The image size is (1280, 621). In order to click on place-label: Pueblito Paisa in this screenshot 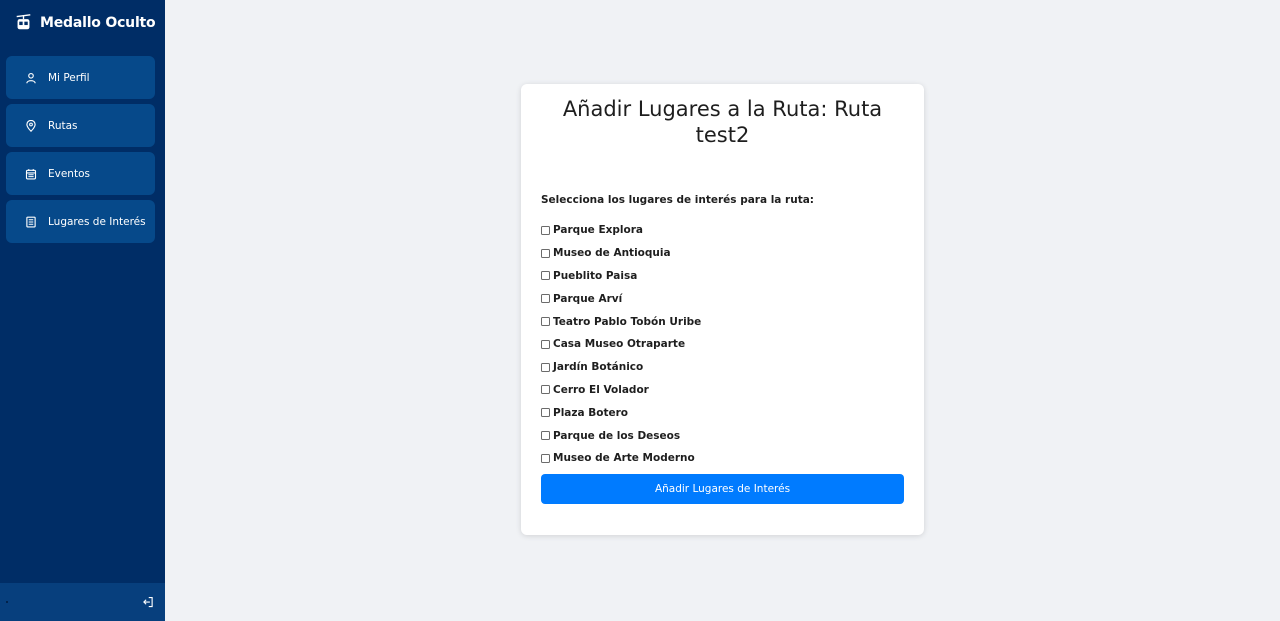, I will do `click(595, 276)`.